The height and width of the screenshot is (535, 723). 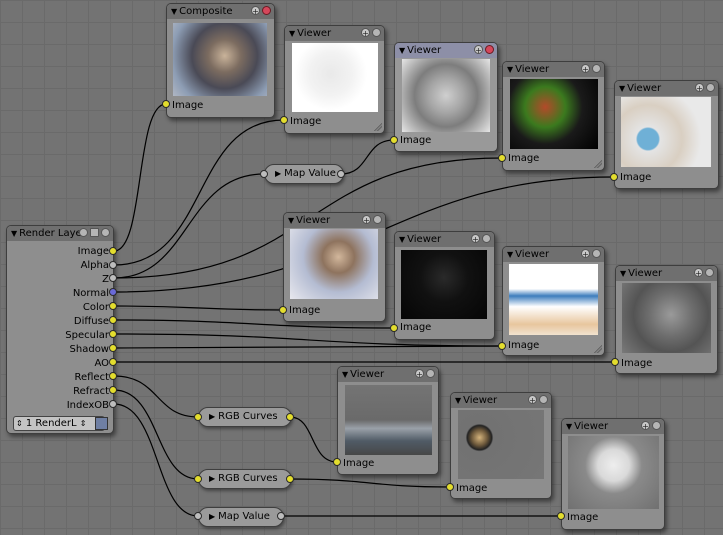 I want to click on output-socket-shadow, so click(x=113, y=348).